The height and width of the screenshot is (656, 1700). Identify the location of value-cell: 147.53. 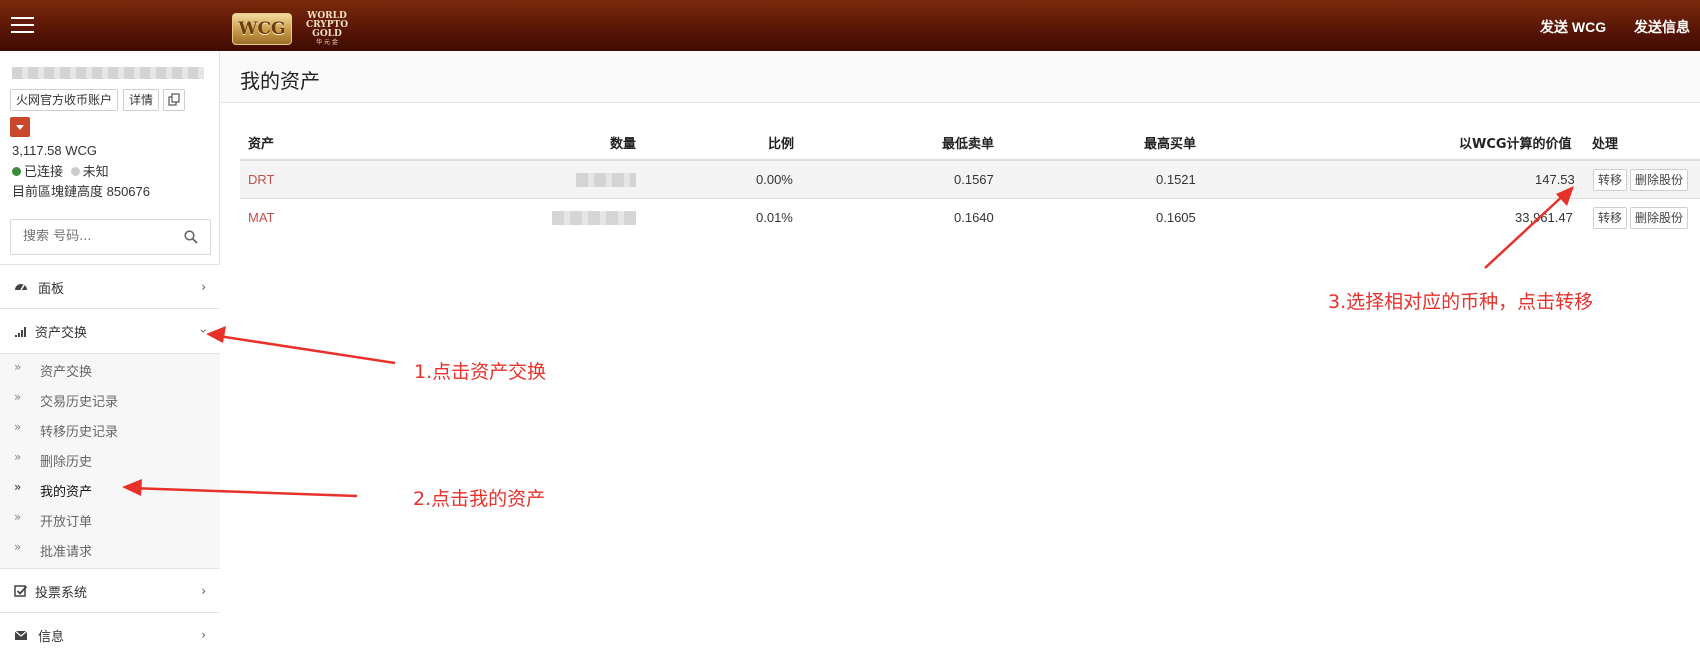
(1555, 179).